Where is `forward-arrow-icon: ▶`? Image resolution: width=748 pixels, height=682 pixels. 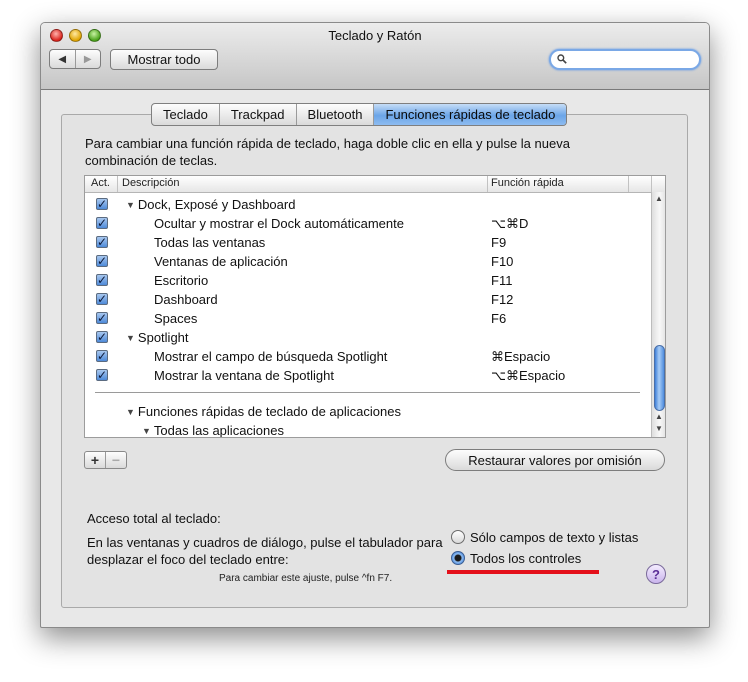
forward-arrow-icon: ▶ is located at coordinates (87, 59).